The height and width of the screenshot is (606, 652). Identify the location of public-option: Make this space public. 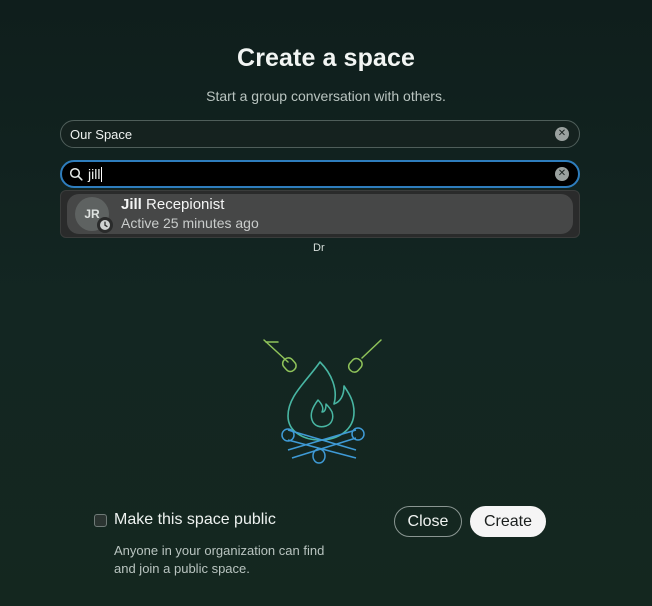
(185, 520).